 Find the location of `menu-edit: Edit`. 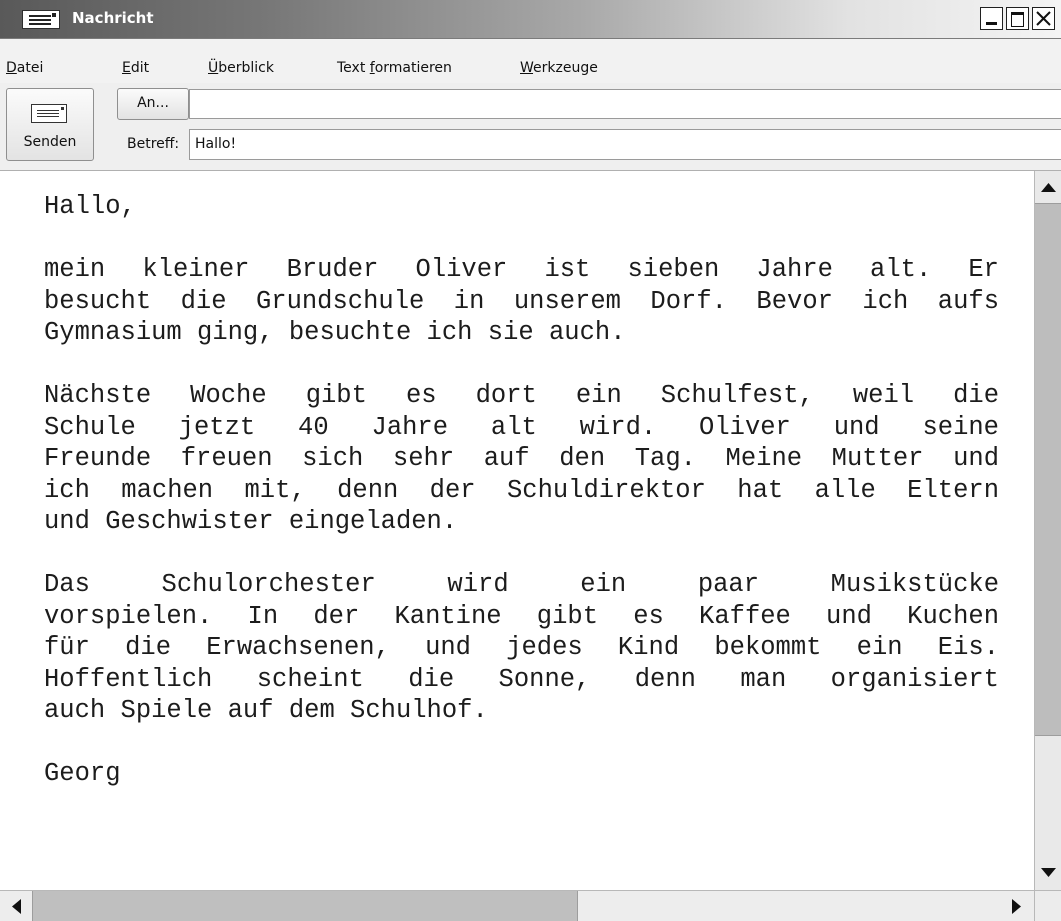

menu-edit: Edit is located at coordinates (135, 68).